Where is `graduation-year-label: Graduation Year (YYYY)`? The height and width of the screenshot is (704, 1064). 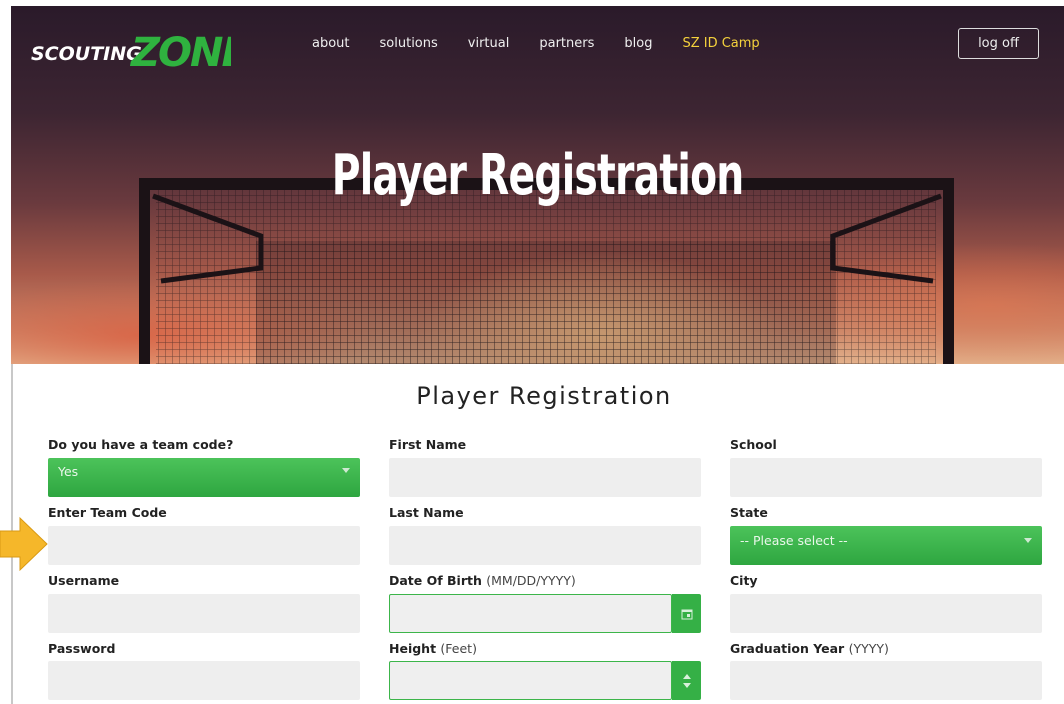
graduation-year-label: Graduation Year (YYYY) is located at coordinates (809, 648).